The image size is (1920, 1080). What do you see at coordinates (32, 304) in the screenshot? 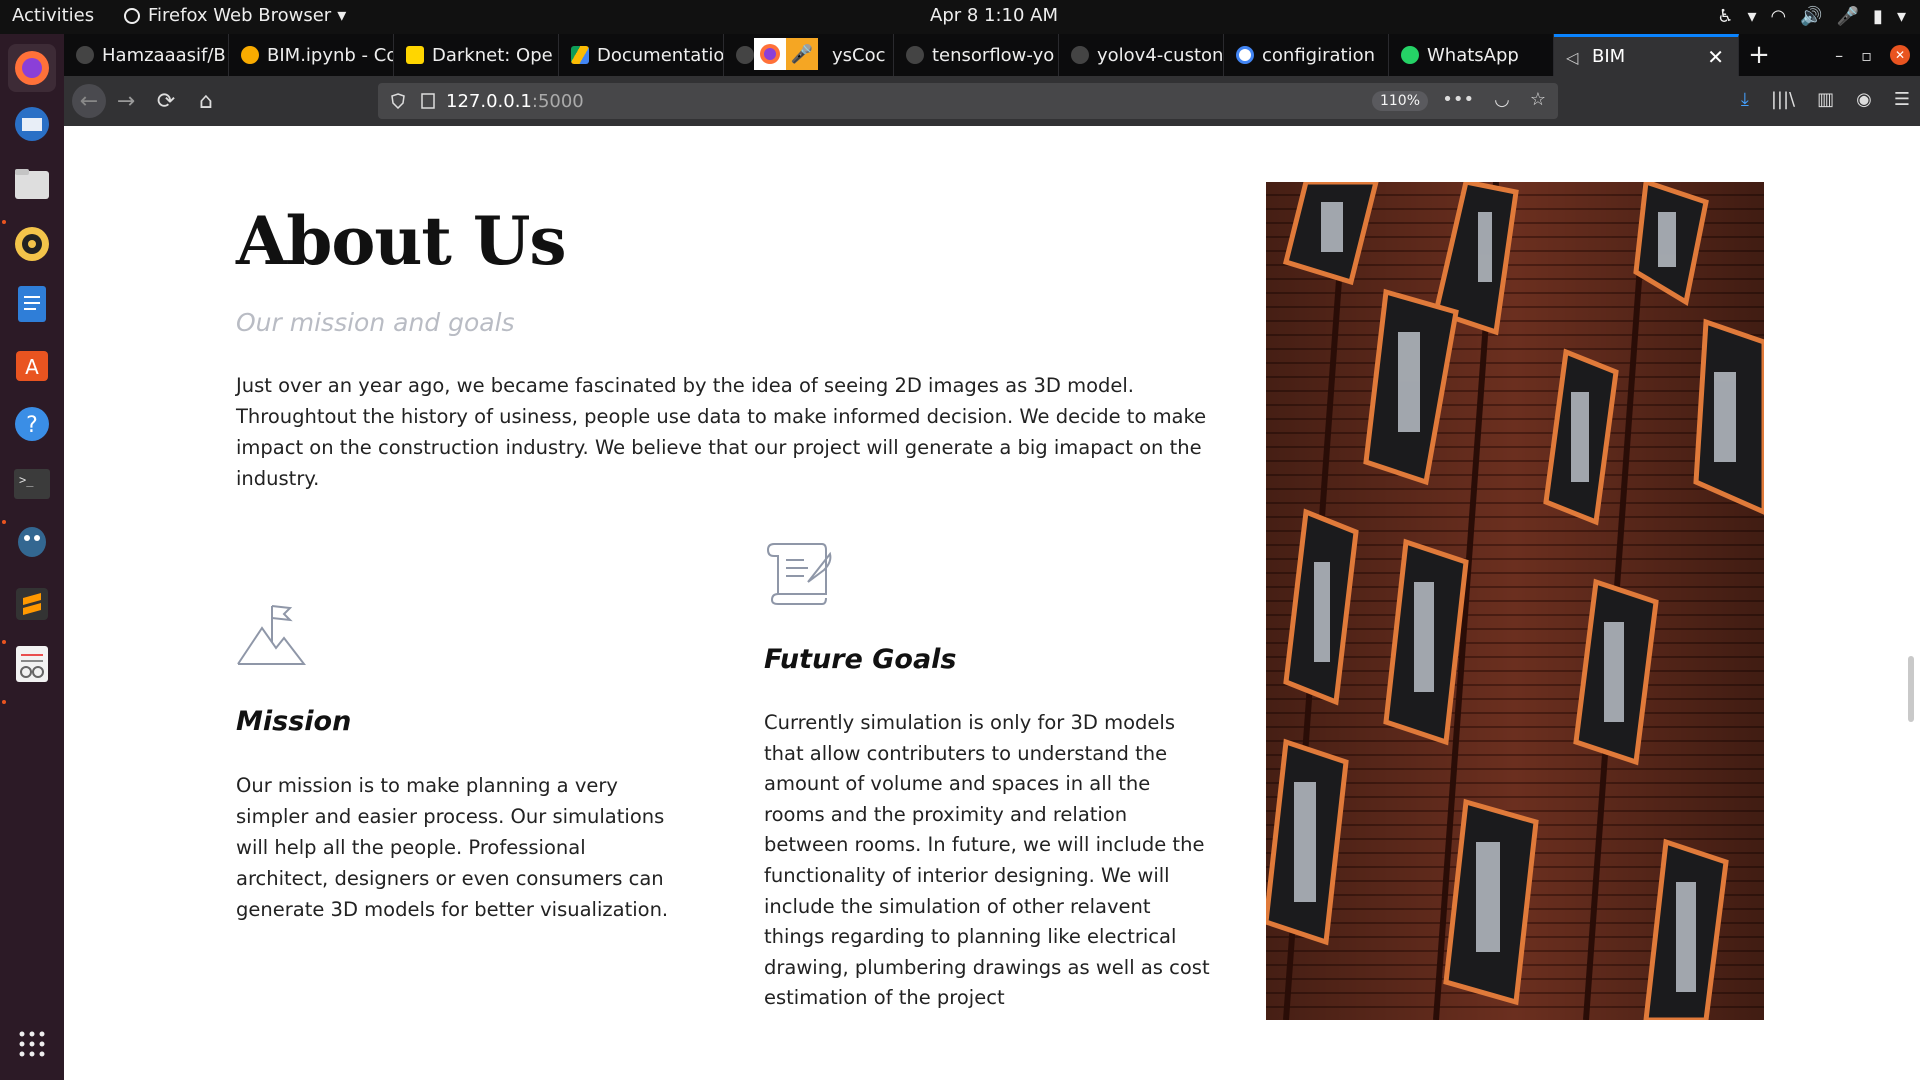
I see `writer-icon` at bounding box center [32, 304].